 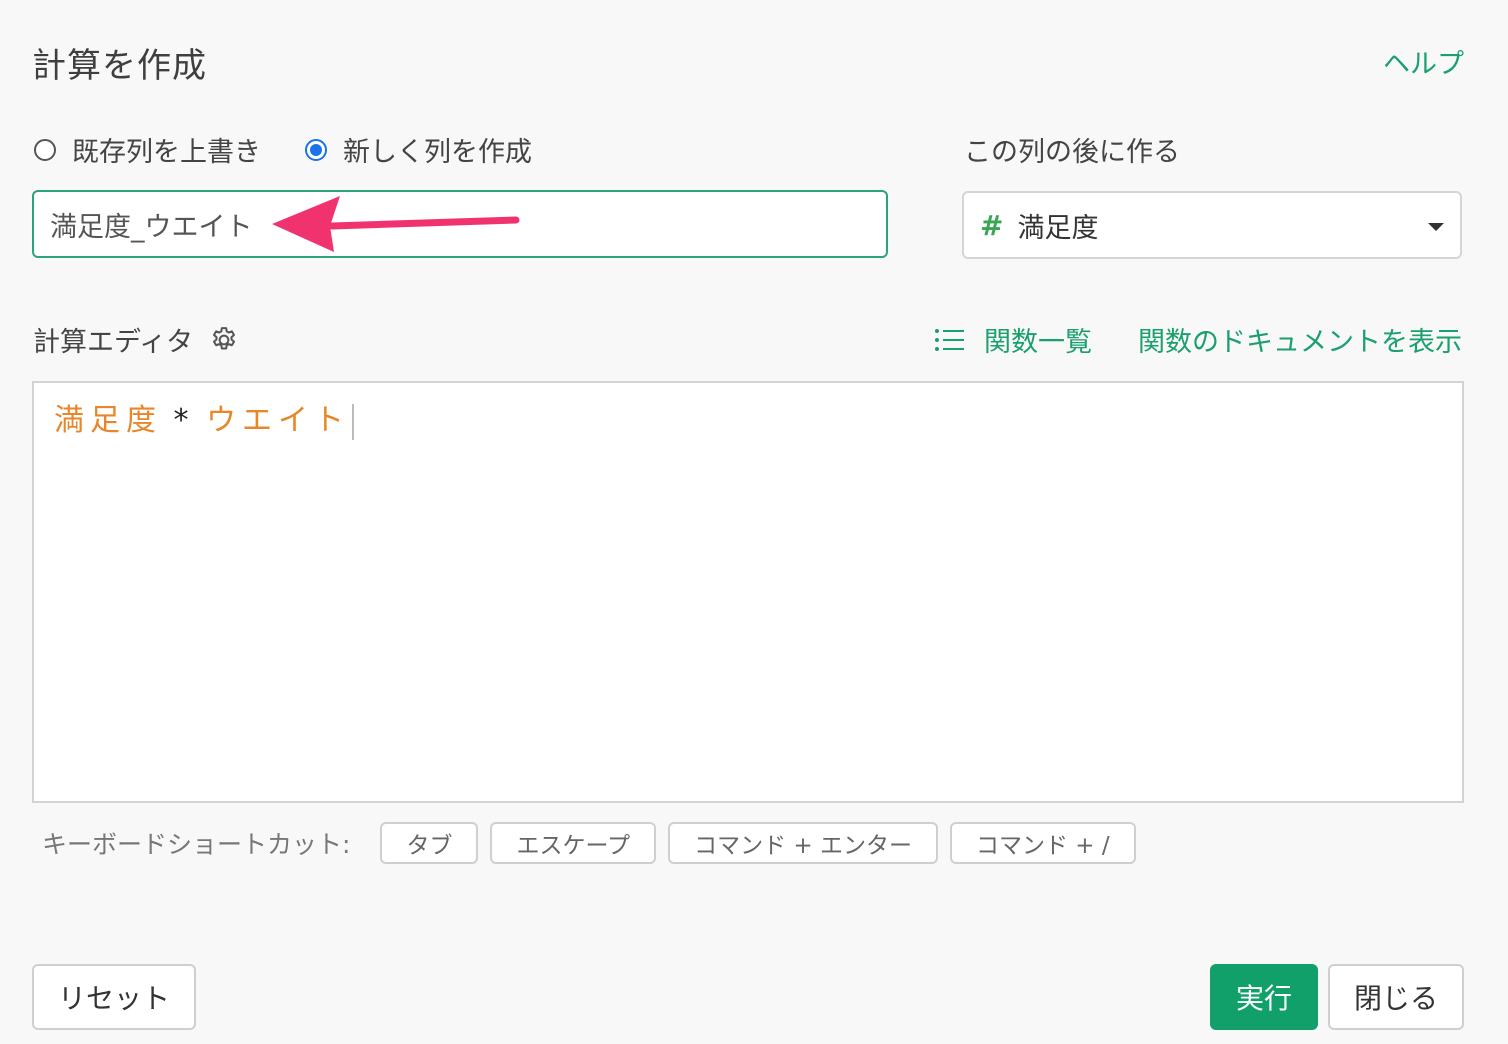 I want to click on function-list-label: 関数一覧, so click(x=1038, y=342).